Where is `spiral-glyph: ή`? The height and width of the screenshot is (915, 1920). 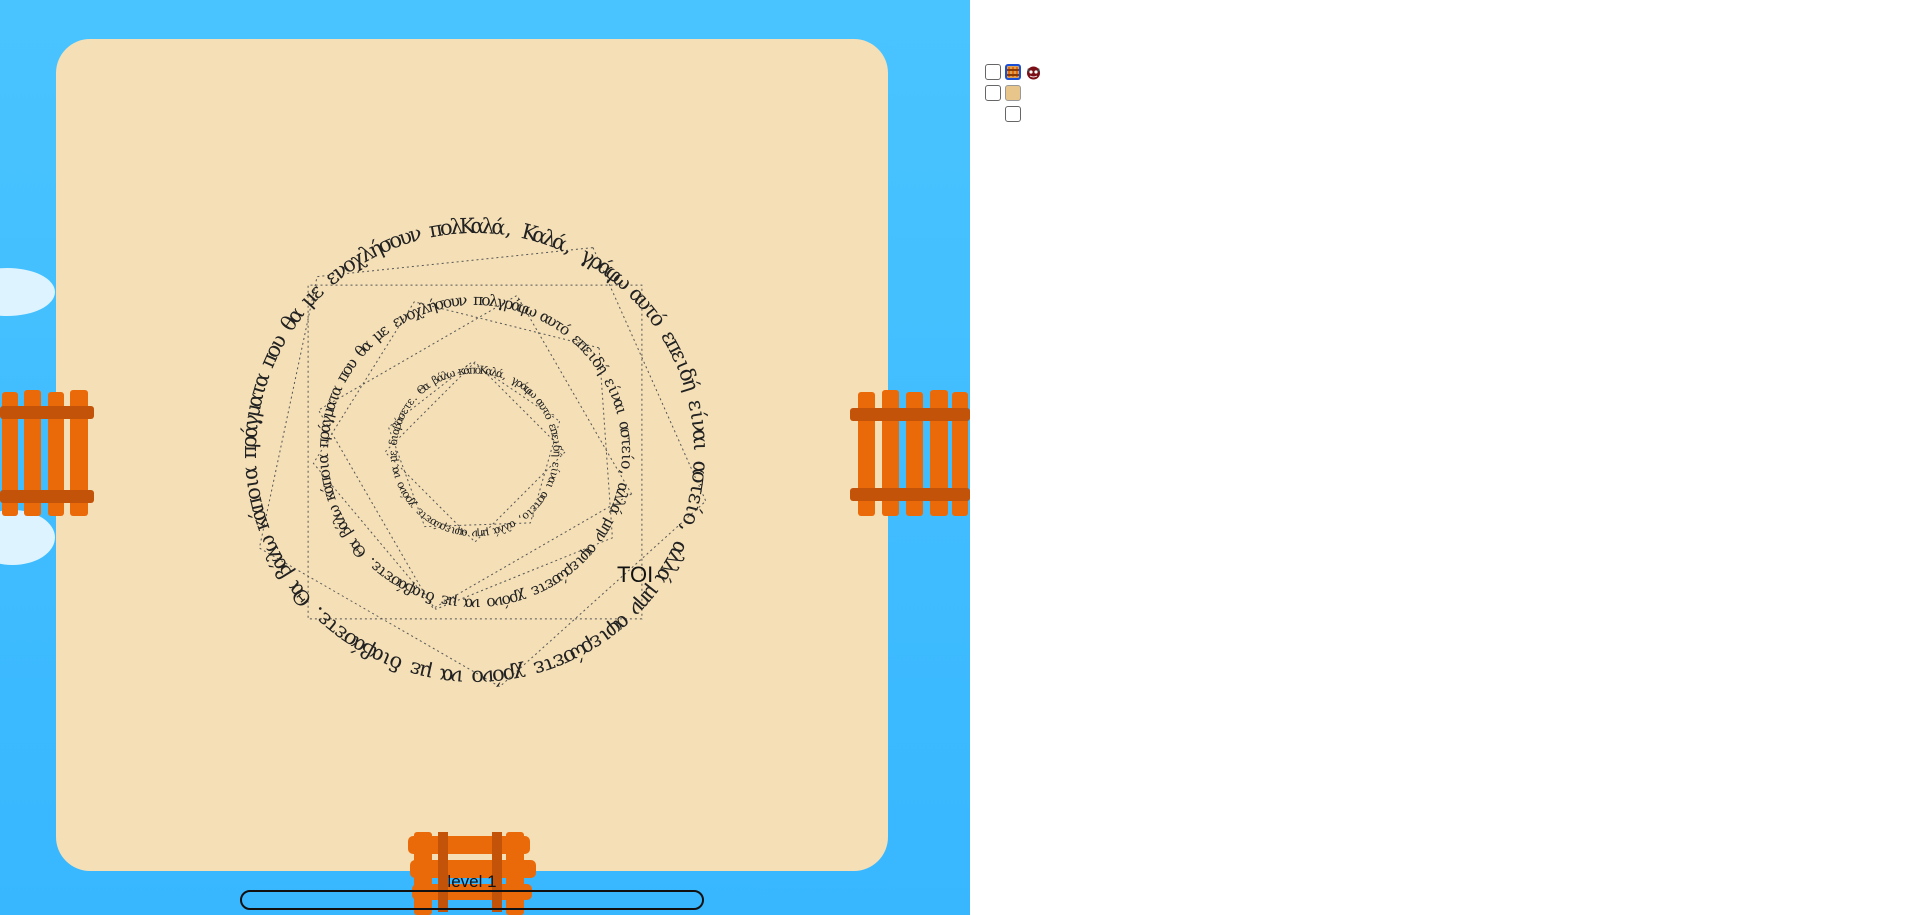
spiral-glyph: ή is located at coordinates (556, 453).